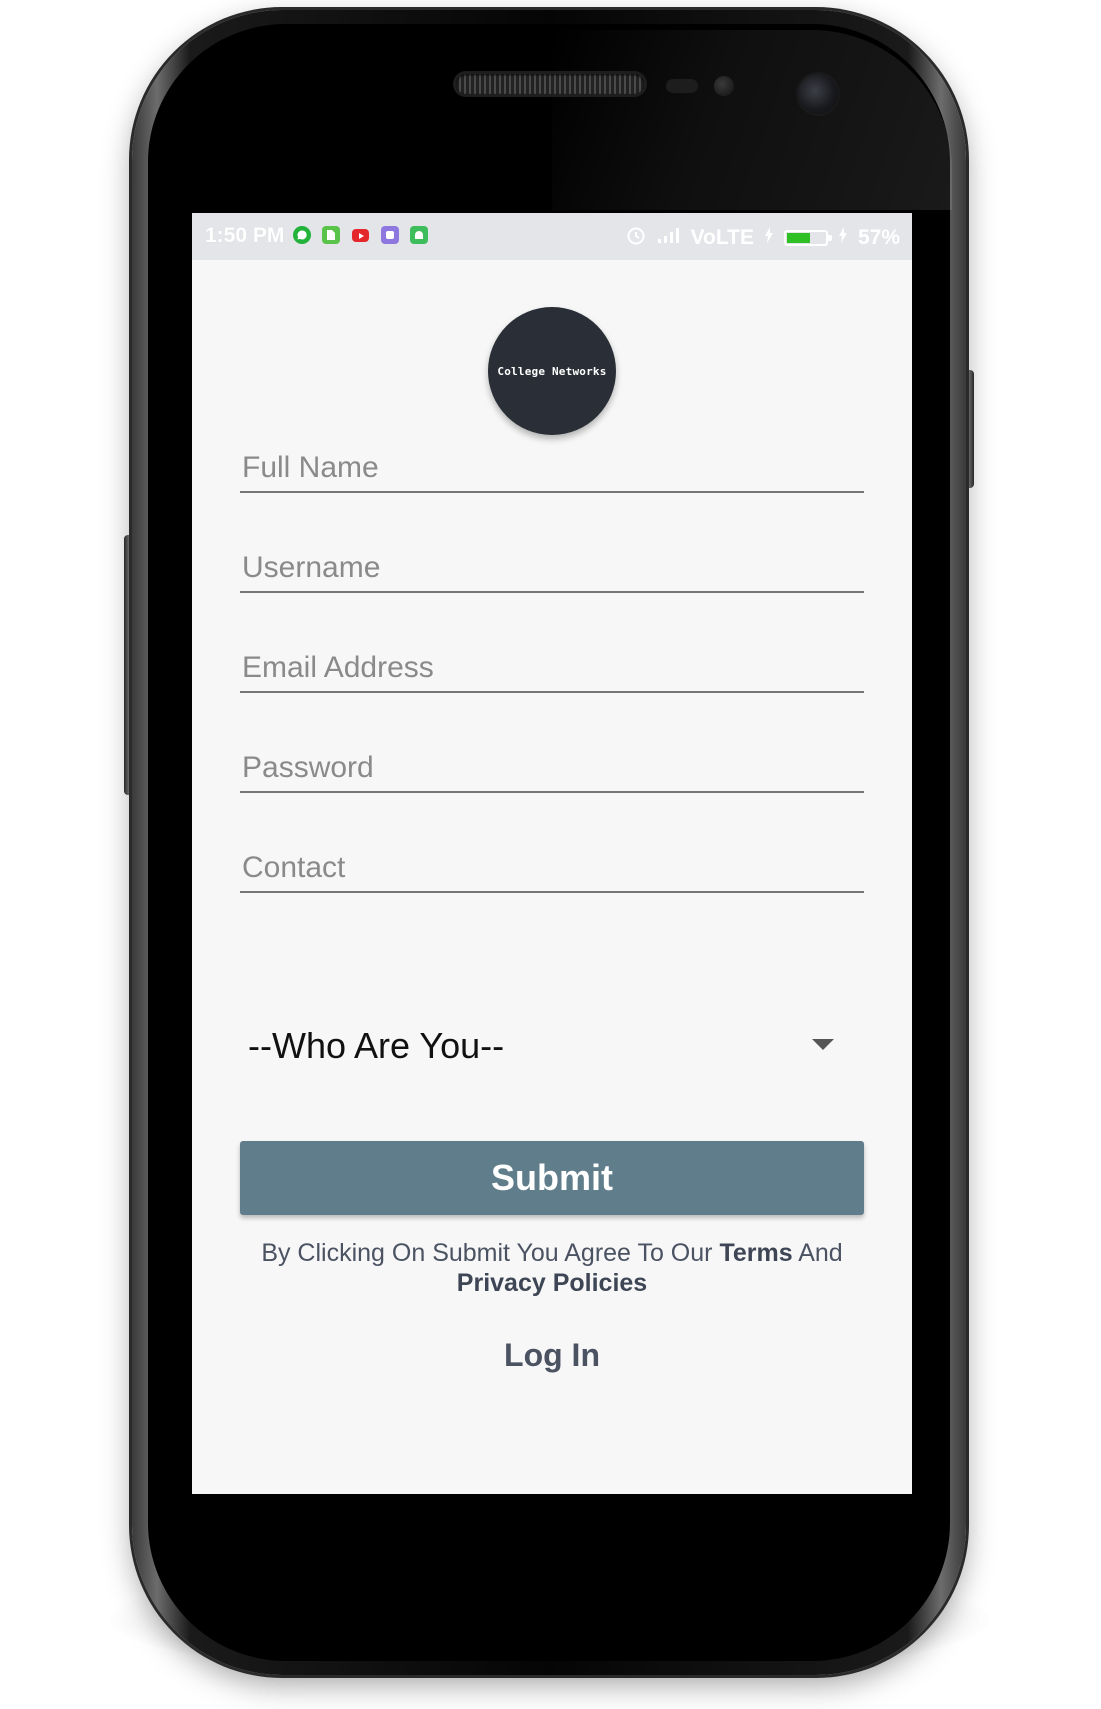  What do you see at coordinates (823, 1044) in the screenshot?
I see `dropdown-arrow-icon` at bounding box center [823, 1044].